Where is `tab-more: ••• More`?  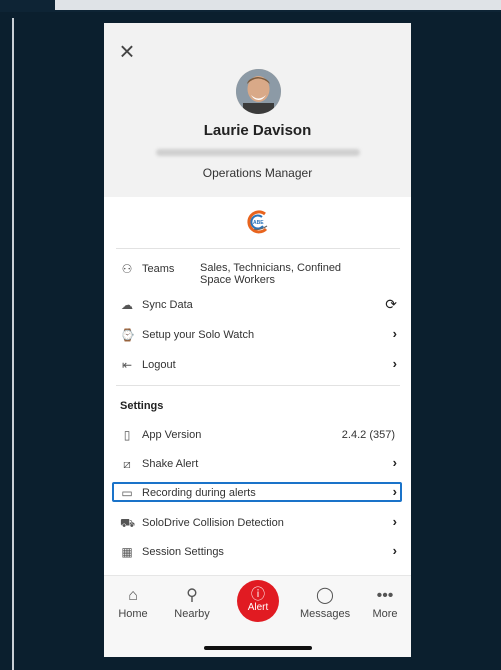
tab-more: ••• More is located at coordinates (385, 603).